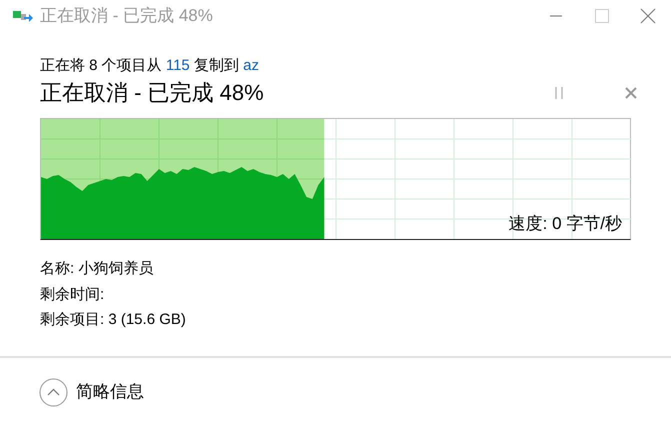 Image resolution: width=671 pixels, height=430 pixels. Describe the element at coordinates (251, 65) in the screenshot. I see `destination-link: az` at that location.